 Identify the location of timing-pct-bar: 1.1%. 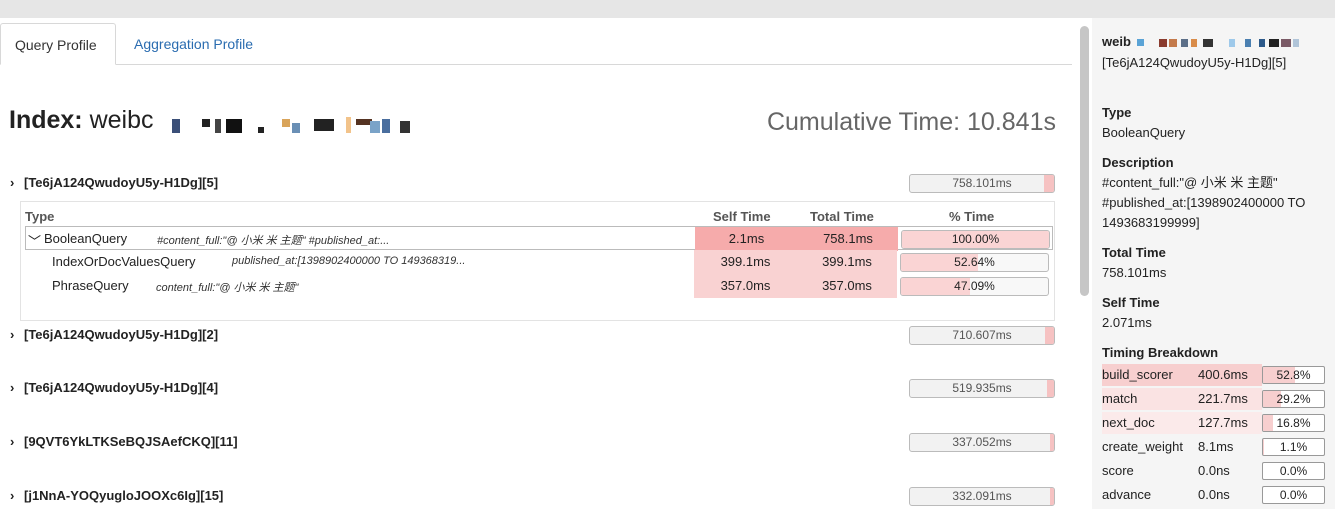
(1293, 447).